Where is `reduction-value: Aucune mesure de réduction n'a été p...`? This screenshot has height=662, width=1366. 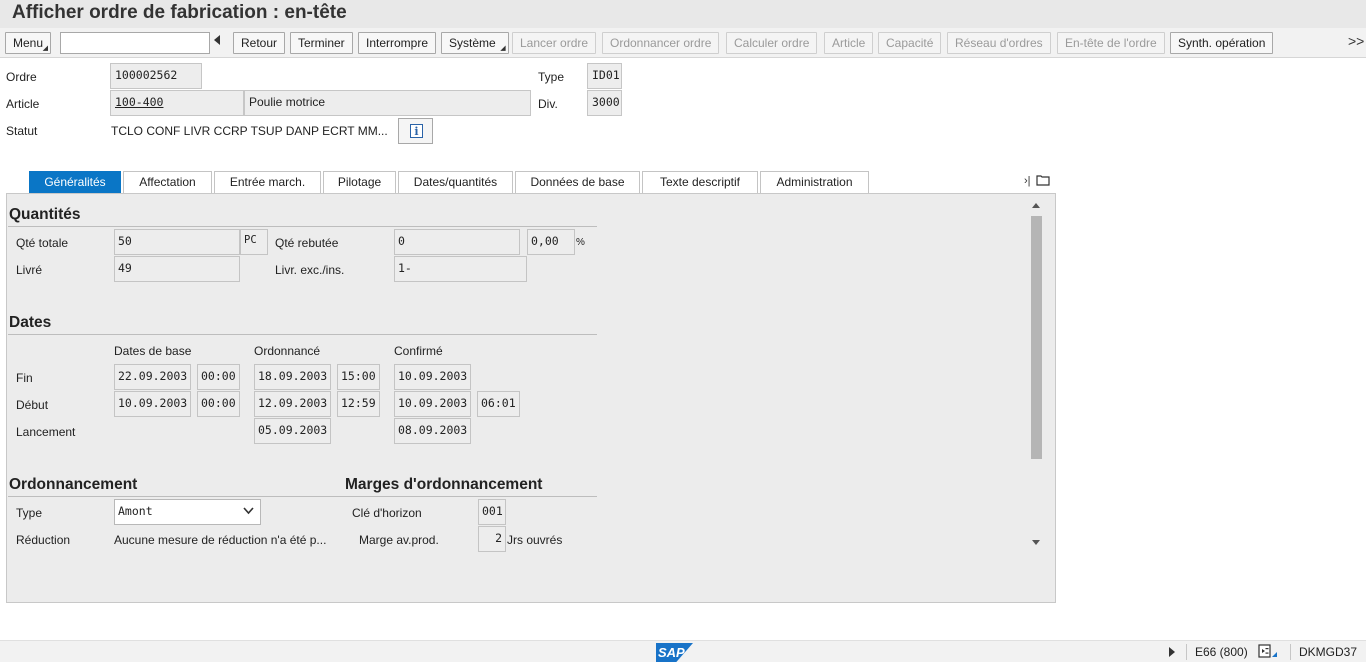 reduction-value: Aucune mesure de réduction n'a été p... is located at coordinates (220, 540).